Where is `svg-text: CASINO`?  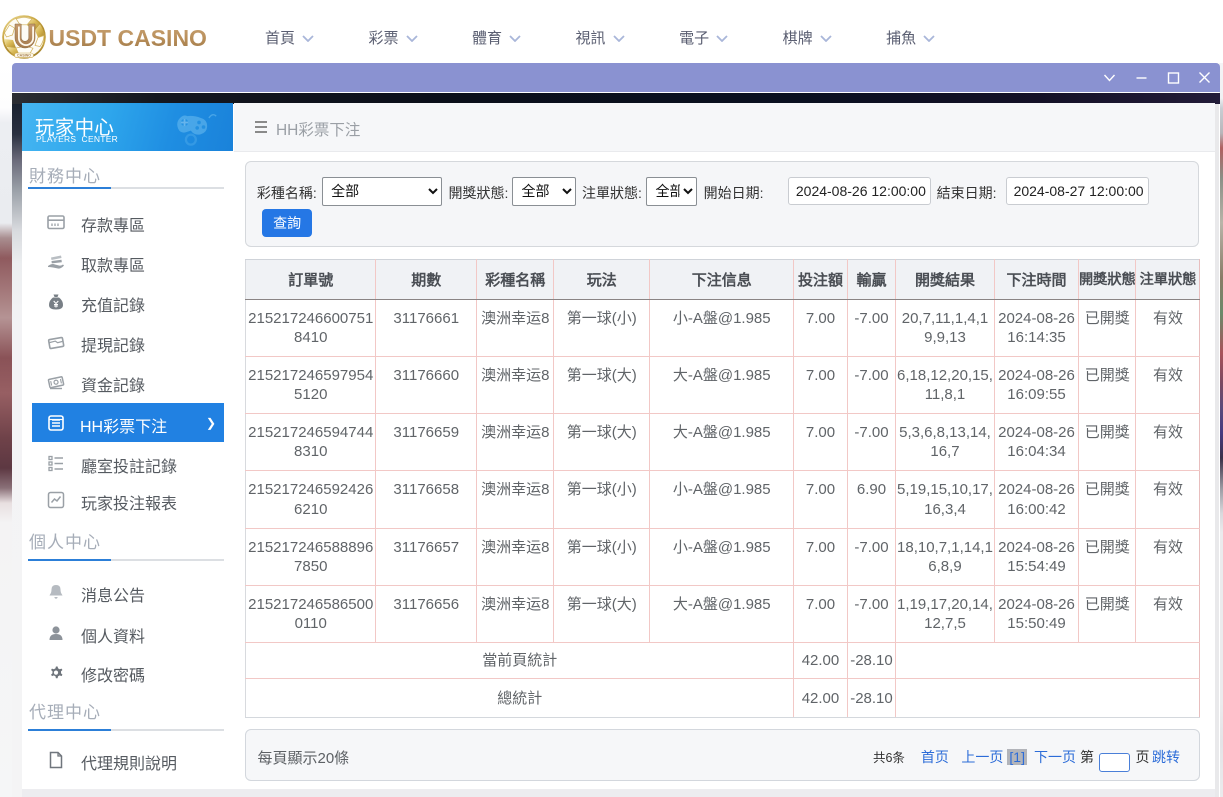 svg-text: CASINO is located at coordinates (24, 56).